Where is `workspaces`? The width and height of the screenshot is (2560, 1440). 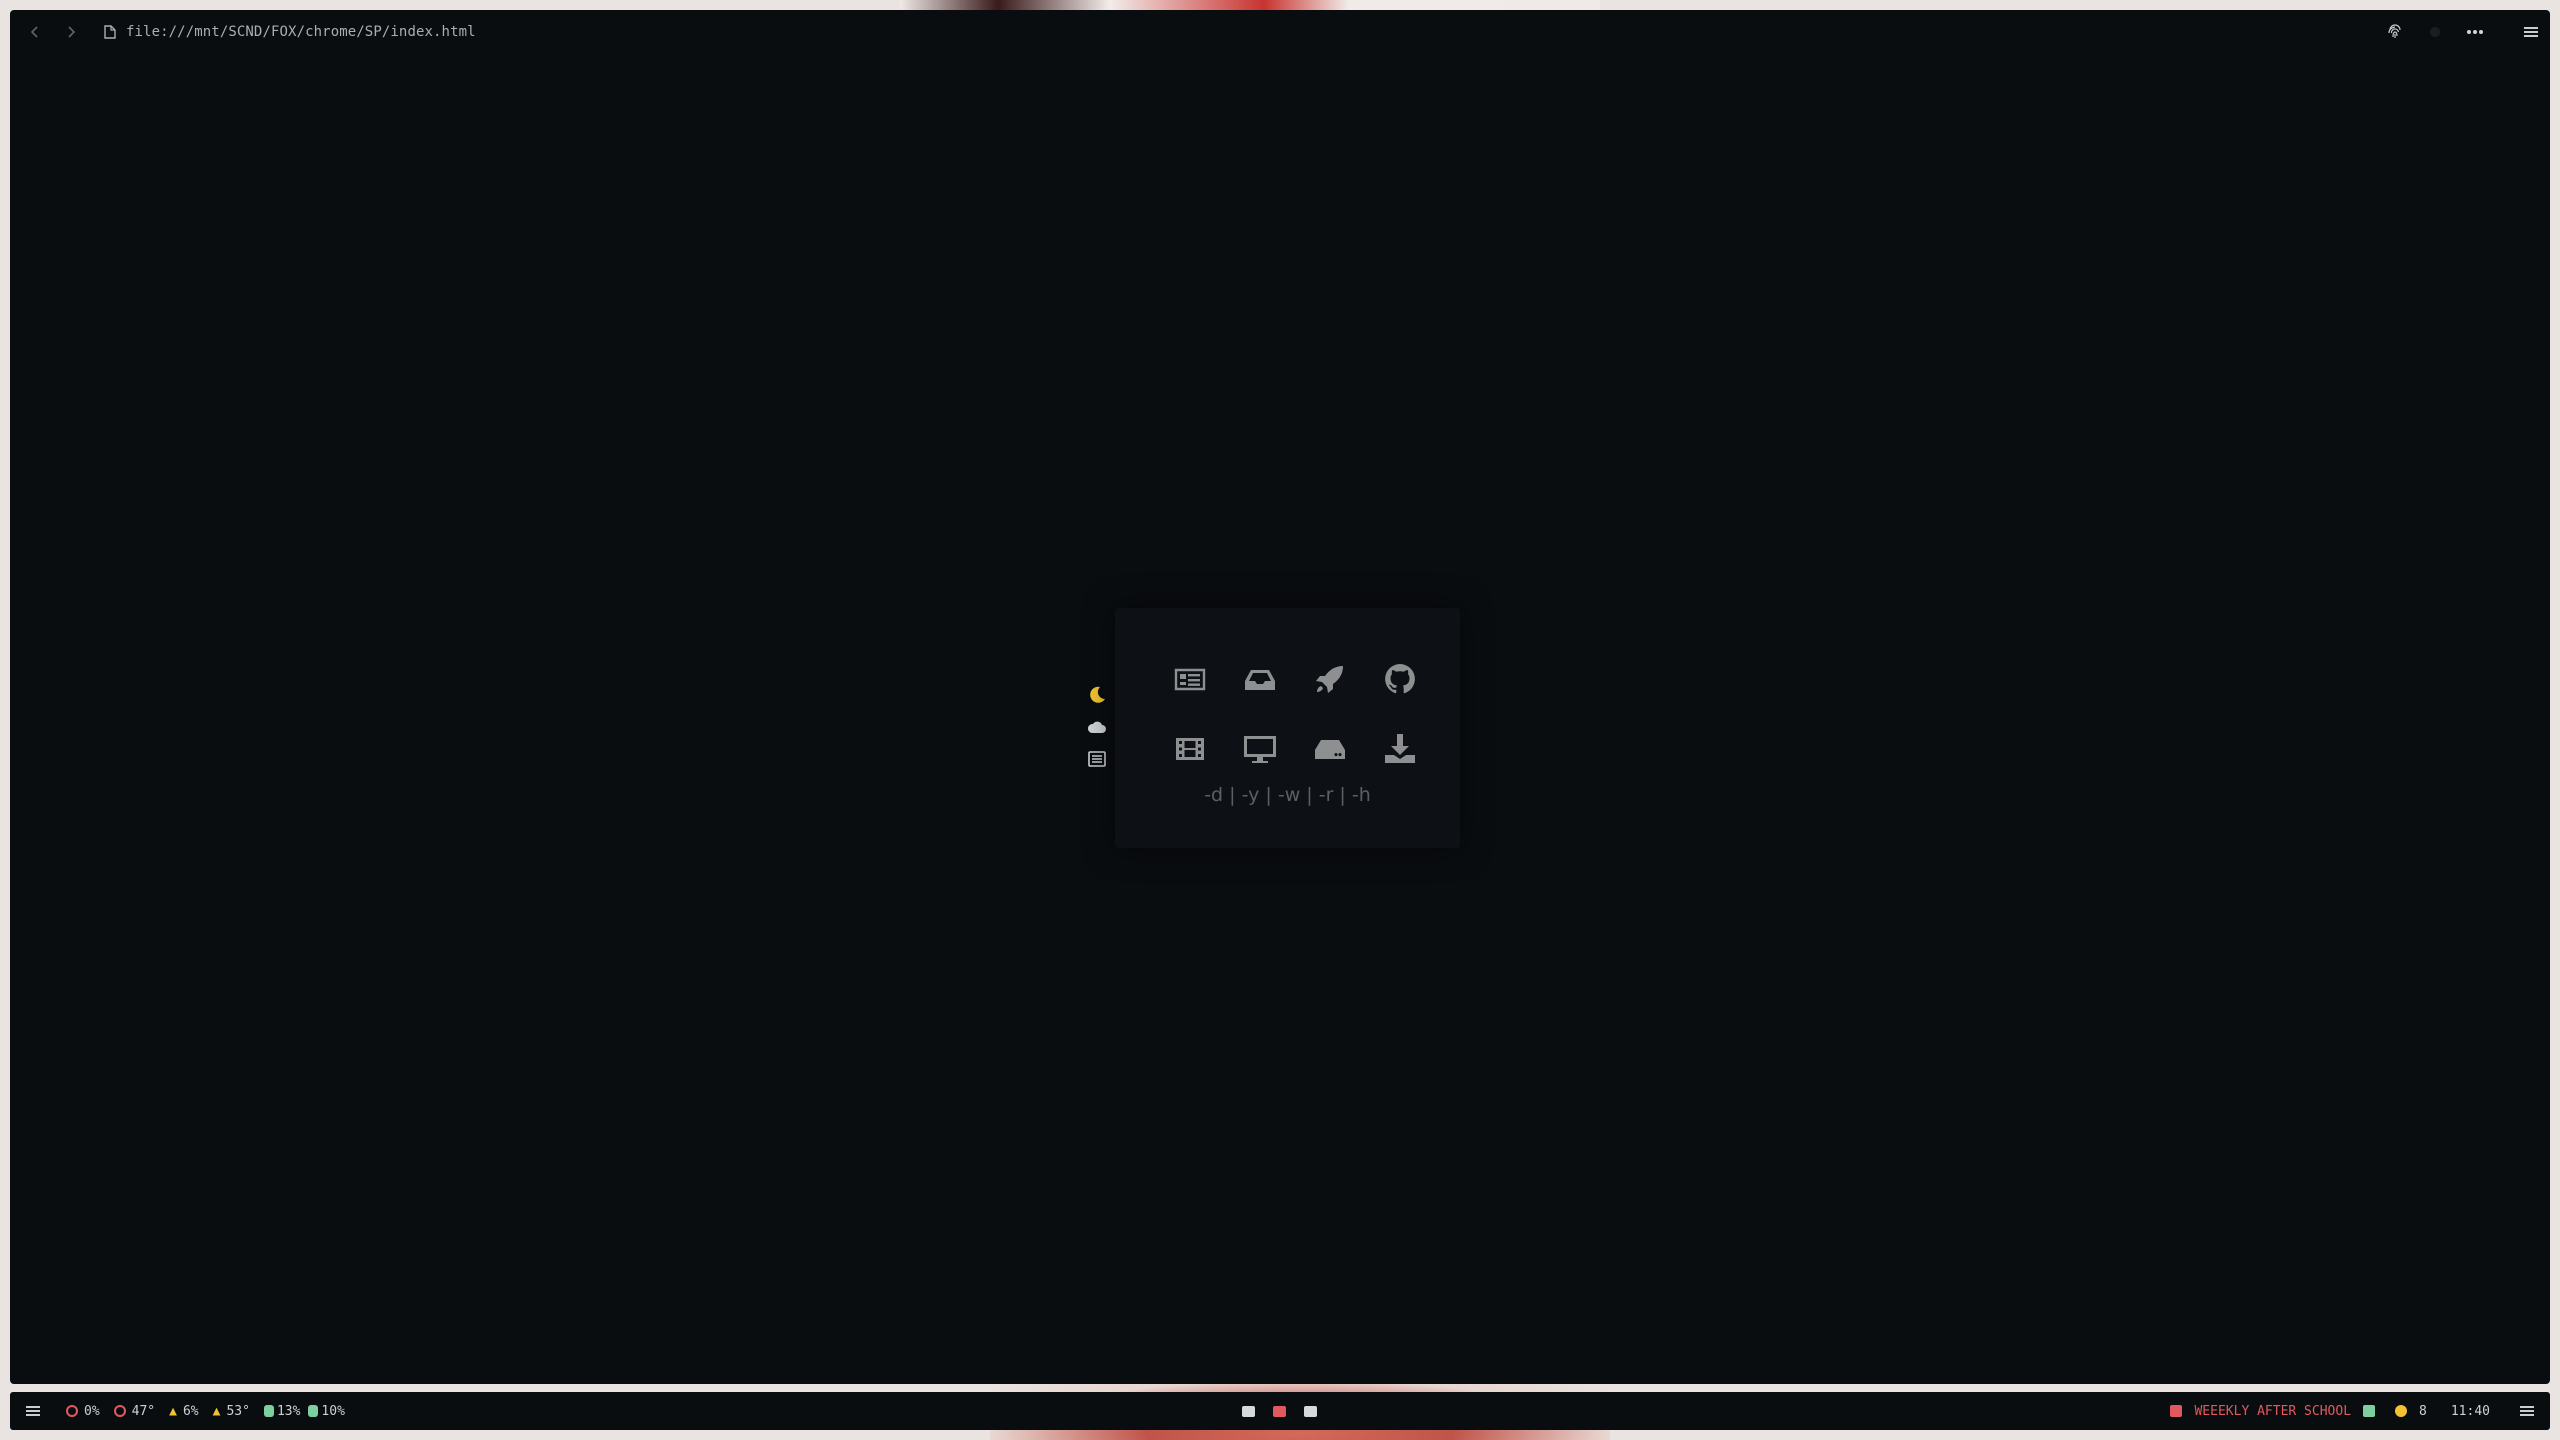 workspaces is located at coordinates (1279, 1411).